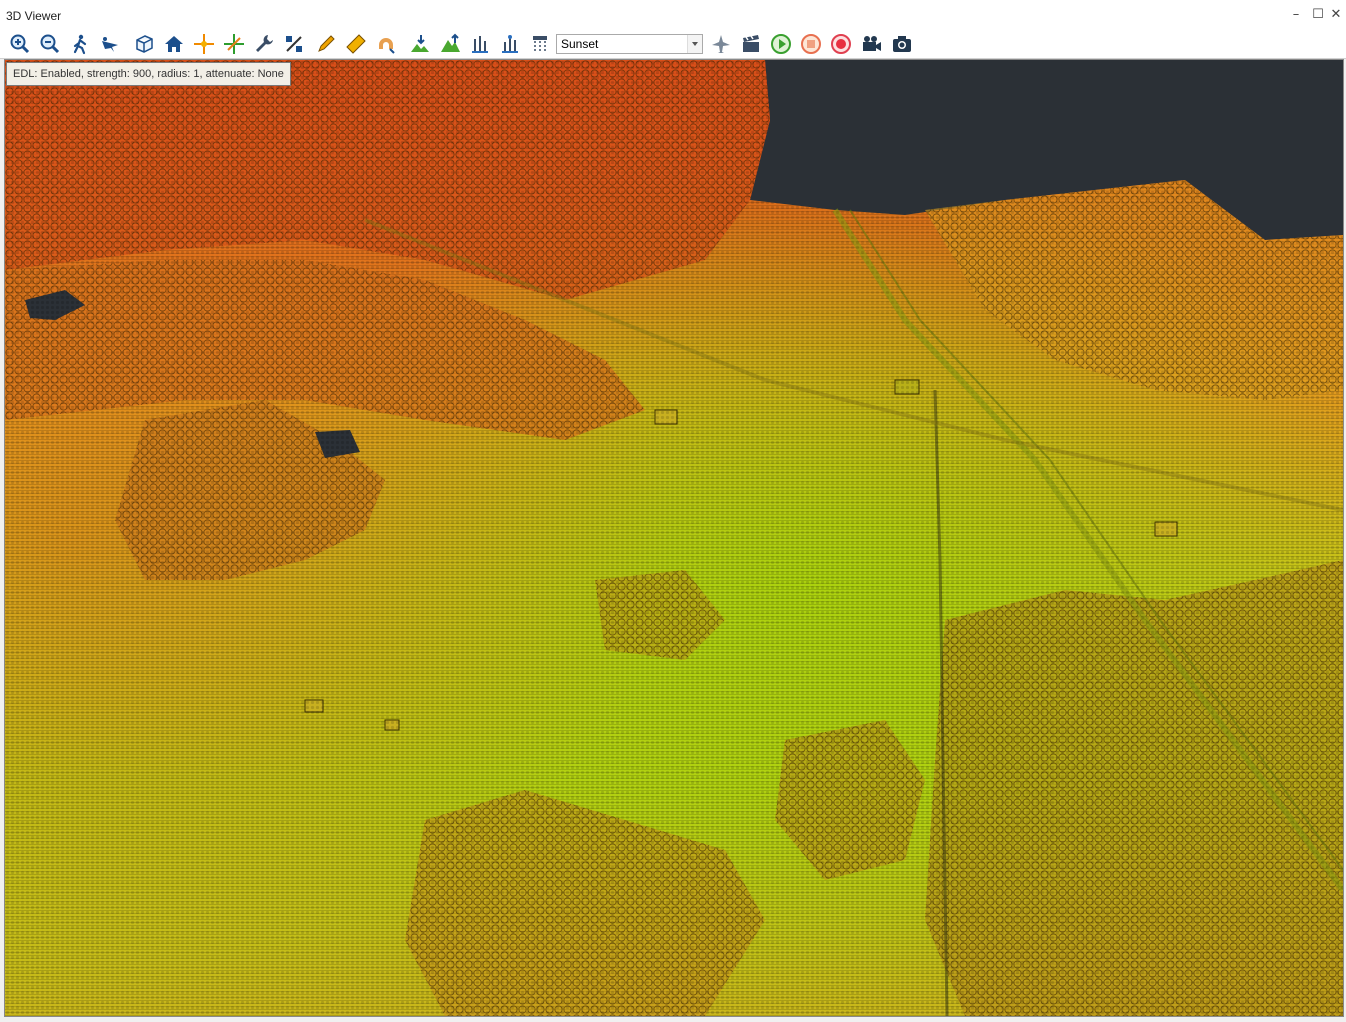  What do you see at coordinates (1318, 15) in the screenshot?
I see `maximize-button: ☐` at bounding box center [1318, 15].